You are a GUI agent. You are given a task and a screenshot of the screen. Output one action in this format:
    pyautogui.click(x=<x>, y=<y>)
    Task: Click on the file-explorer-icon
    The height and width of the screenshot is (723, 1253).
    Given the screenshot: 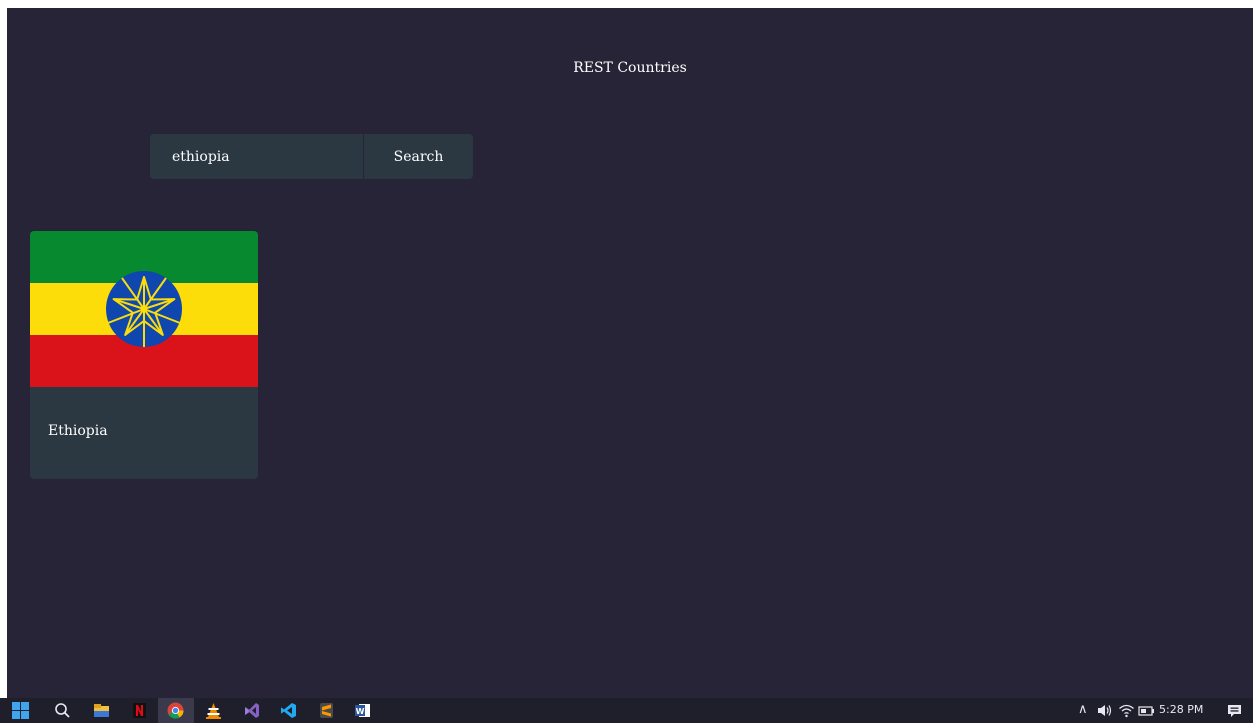 What is the action you would take?
    pyautogui.click(x=101, y=710)
    